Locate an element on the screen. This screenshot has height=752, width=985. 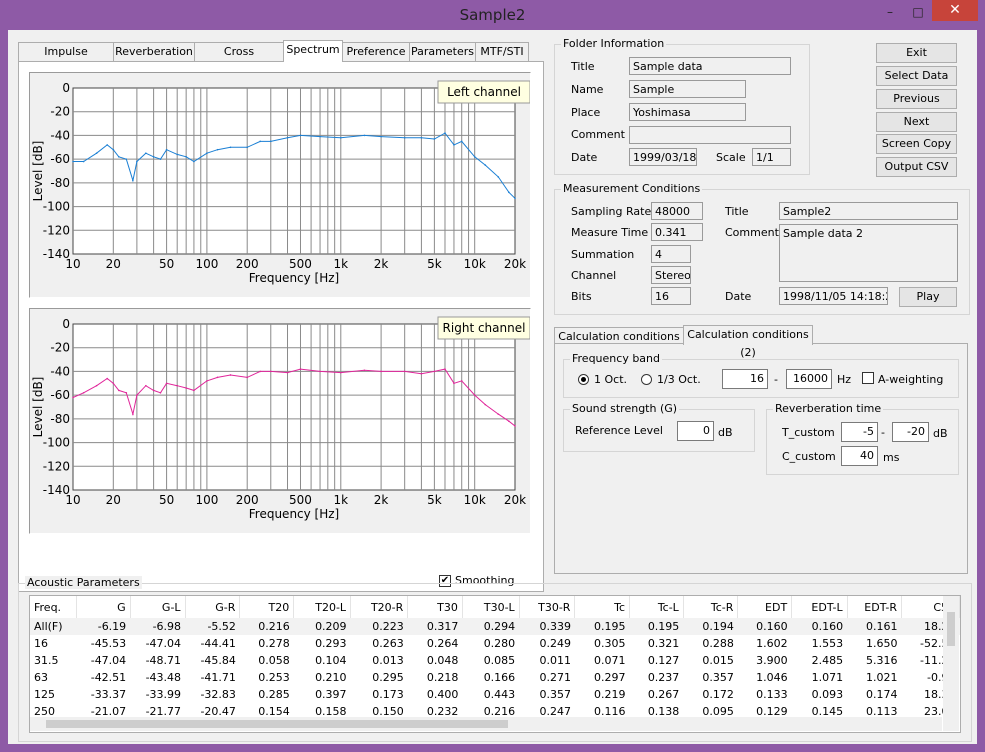
tab-impulse-response: Impulse response is located at coordinates (66, 59).